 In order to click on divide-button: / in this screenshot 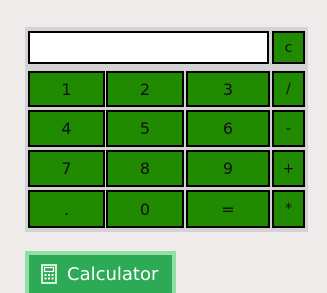, I will do `click(288, 89)`.